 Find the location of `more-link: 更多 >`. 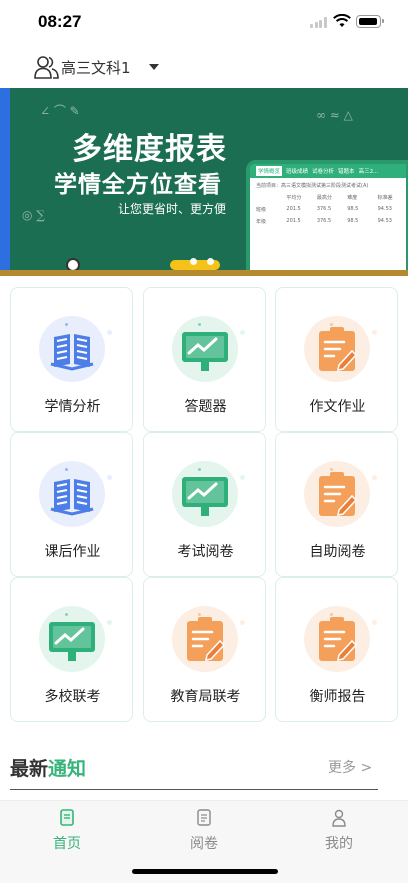

more-link: 更多 > is located at coordinates (350, 767).